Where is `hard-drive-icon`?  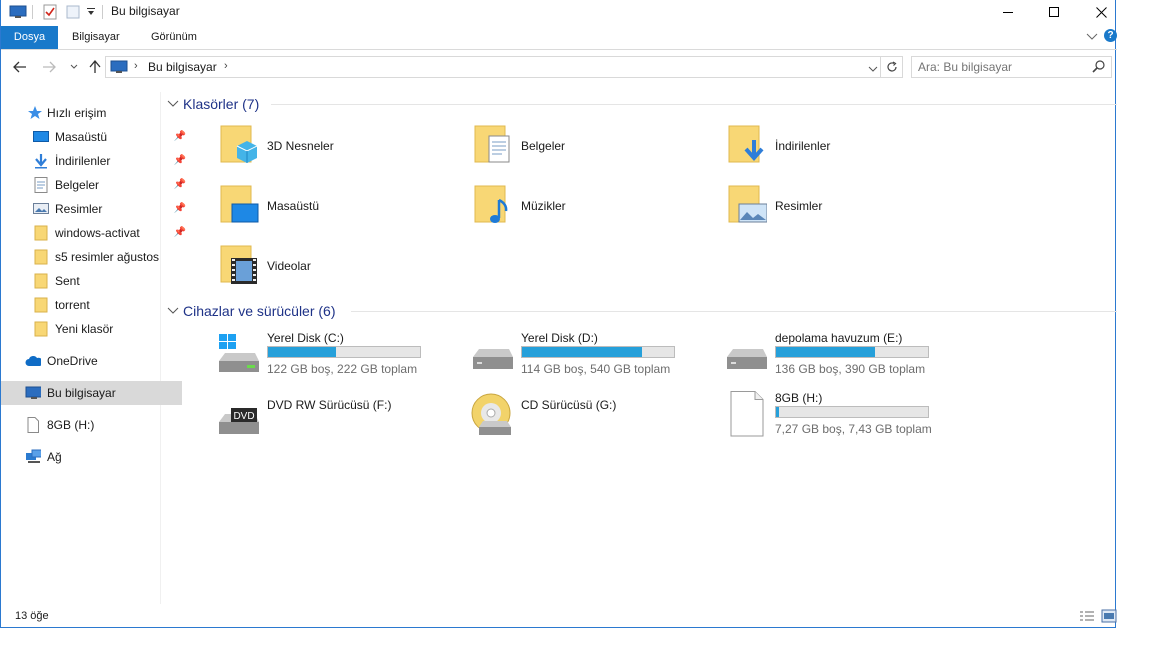
hard-drive-icon is located at coordinates (493, 359).